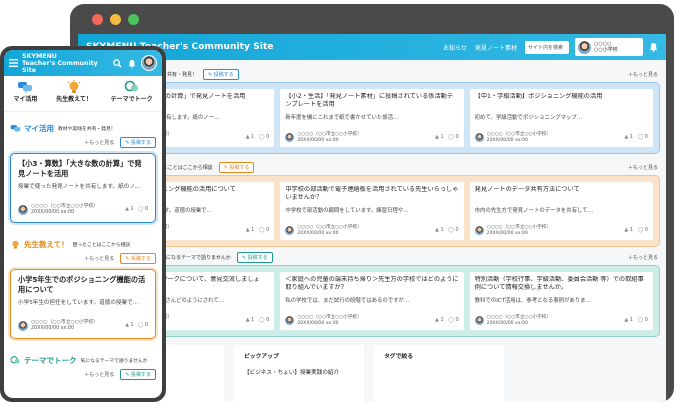  I want to click on section-title: 先生教えて！, so click(46, 244).